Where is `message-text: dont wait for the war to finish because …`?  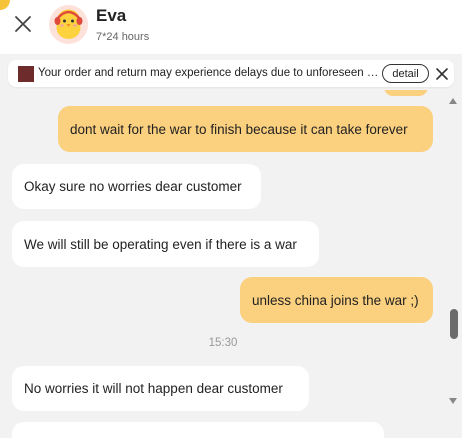
message-text: dont wait for the war to finish because … is located at coordinates (239, 129).